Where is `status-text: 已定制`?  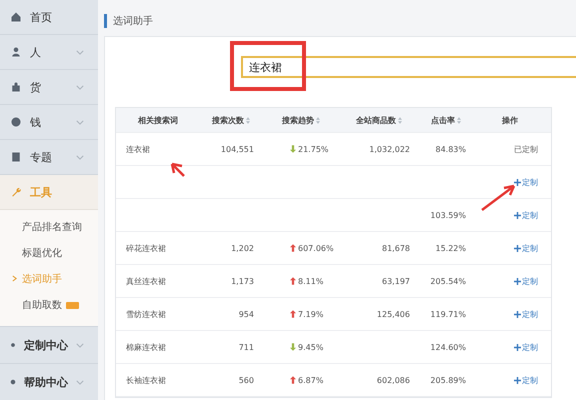 status-text: 已定制 is located at coordinates (526, 149).